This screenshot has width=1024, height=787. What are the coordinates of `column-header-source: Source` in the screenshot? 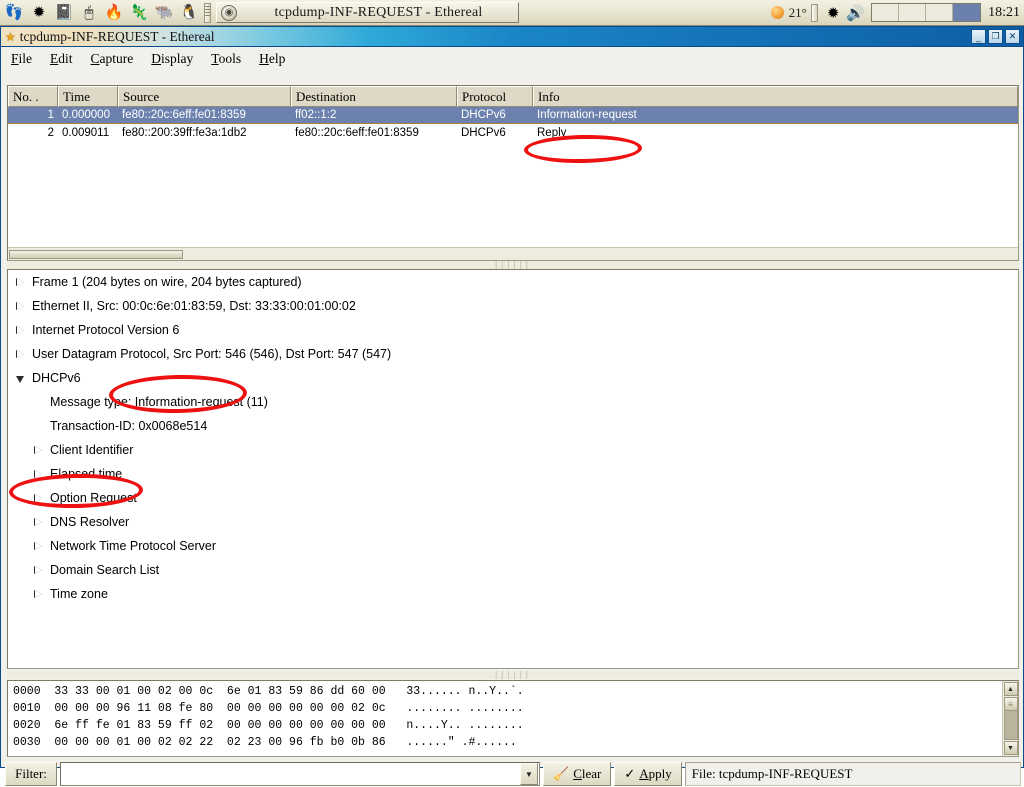 It's located at (204, 96).